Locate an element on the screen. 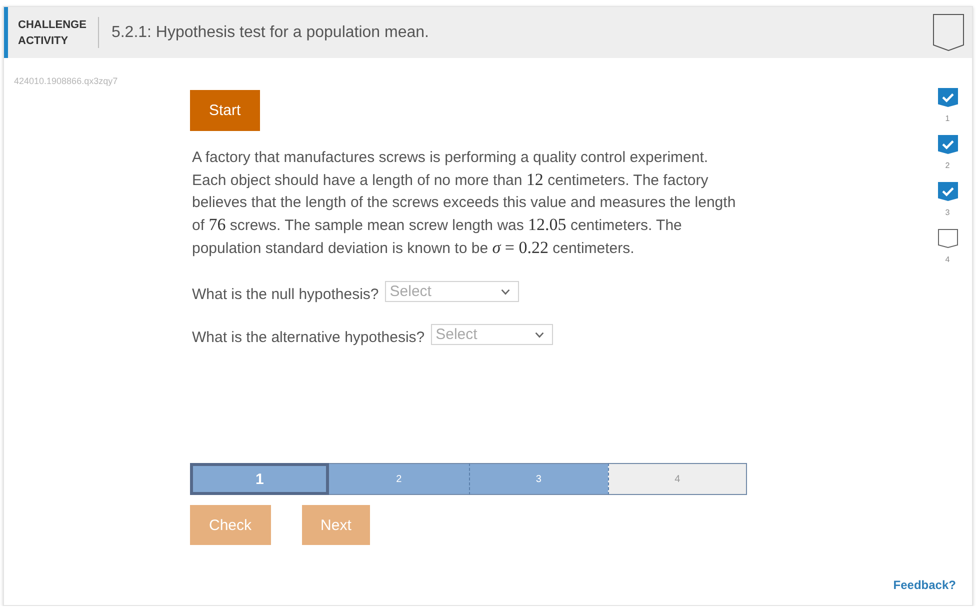 Image resolution: width=977 pixels, height=612 pixels. start-button: Start is located at coordinates (225, 110).